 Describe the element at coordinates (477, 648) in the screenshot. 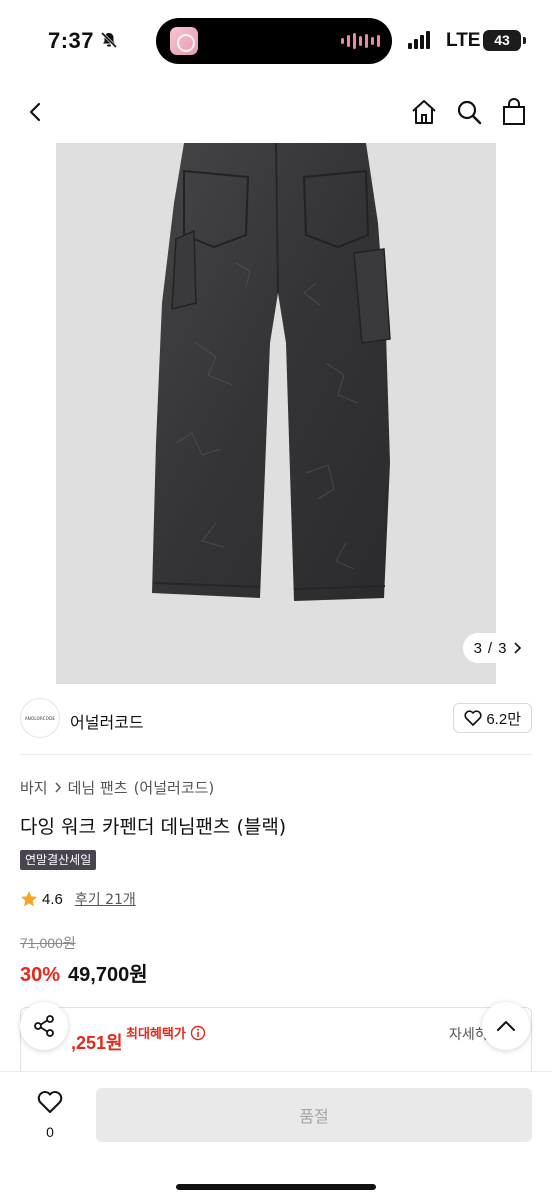

I see `counter-current: 3` at that location.